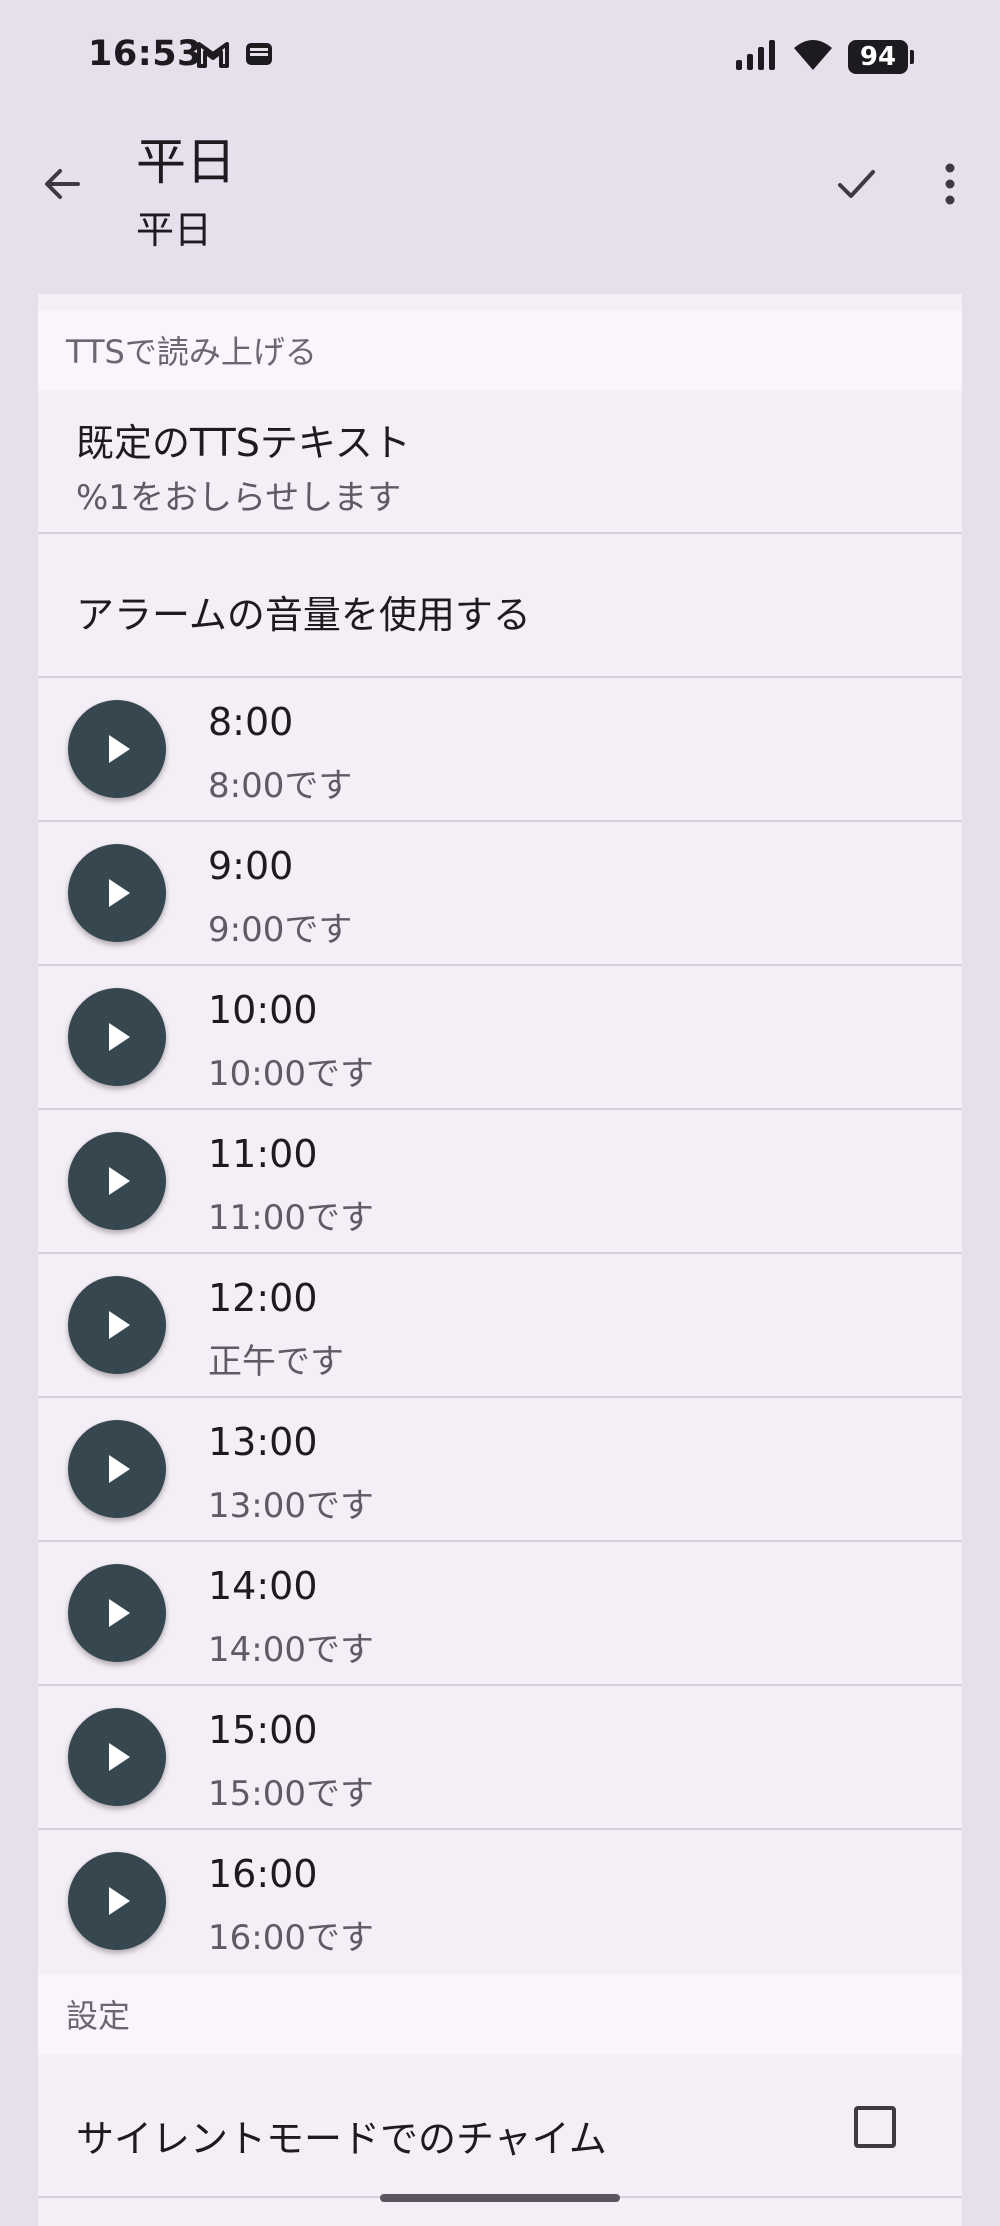 Image resolution: width=1000 pixels, height=2226 pixels. Describe the element at coordinates (500, 1614) in the screenshot. I see `time-announcement-item: 14:00 14:00です` at that location.